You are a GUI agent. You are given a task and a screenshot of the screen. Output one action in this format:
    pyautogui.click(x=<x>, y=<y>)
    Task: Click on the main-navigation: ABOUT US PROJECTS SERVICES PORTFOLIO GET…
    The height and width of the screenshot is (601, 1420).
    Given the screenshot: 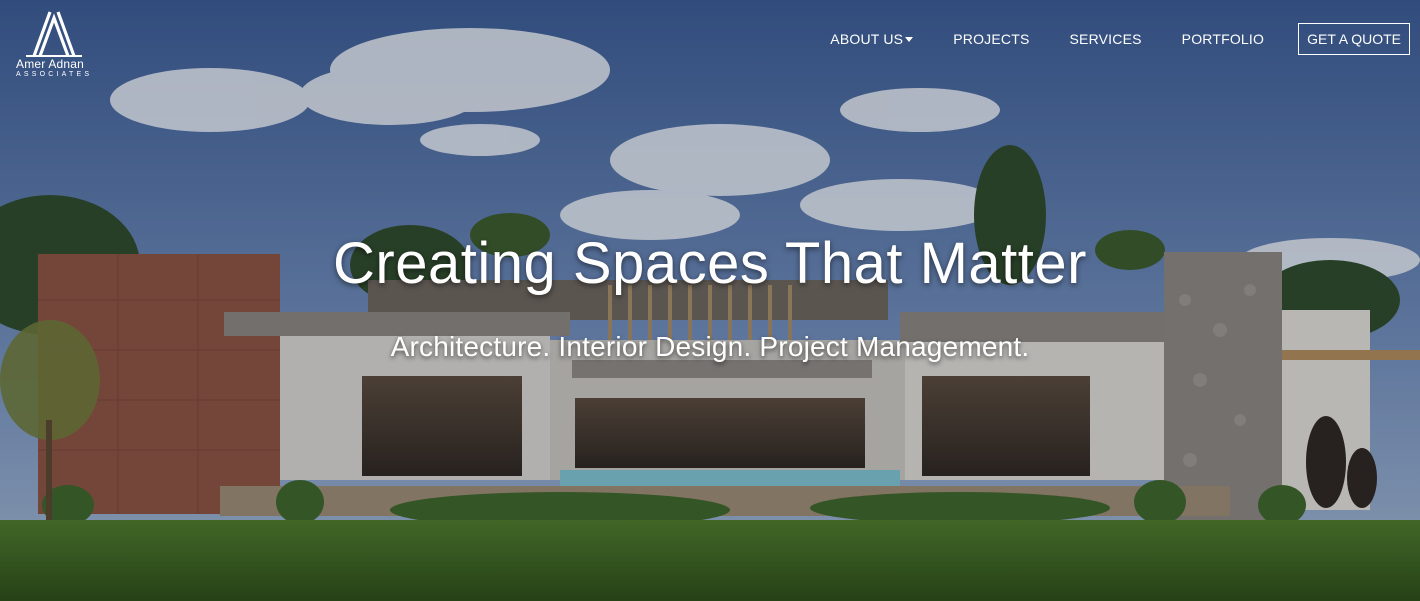 What is the action you would take?
    pyautogui.click(x=1120, y=39)
    